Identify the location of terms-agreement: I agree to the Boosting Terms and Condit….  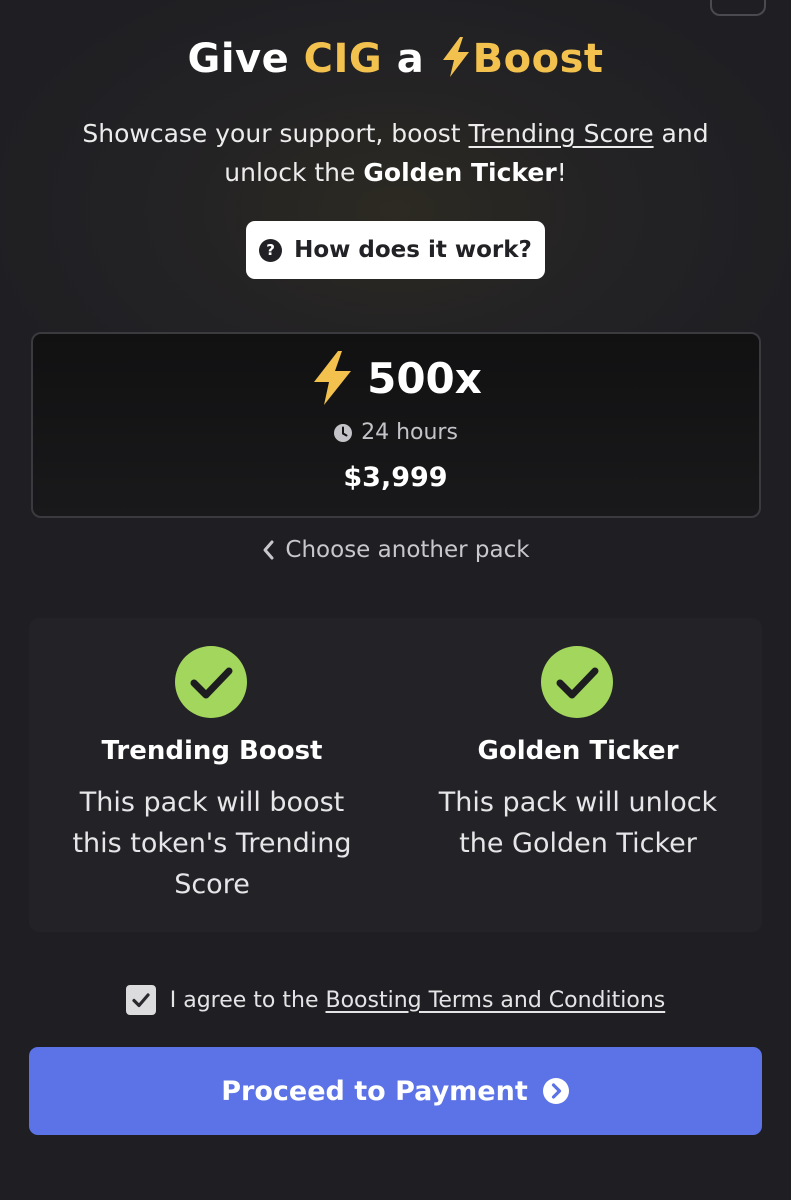
(395, 1000).